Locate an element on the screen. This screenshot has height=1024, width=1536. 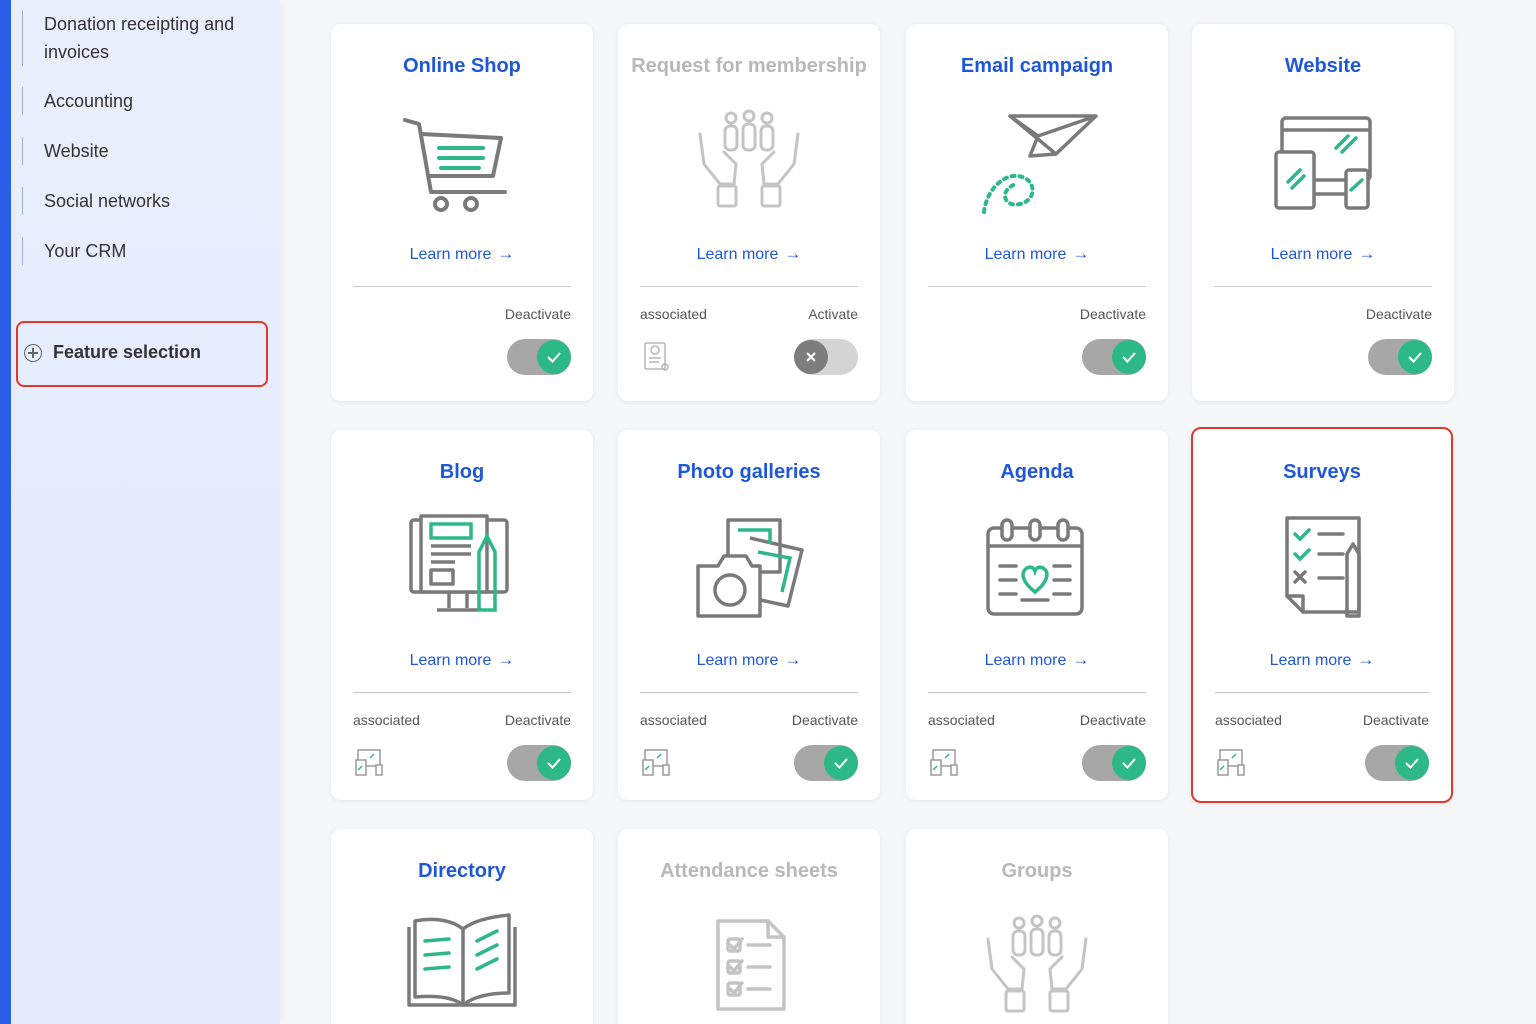
feature-card-online-shop: Online Shop Learn more → Deactivate is located at coordinates (462, 212).